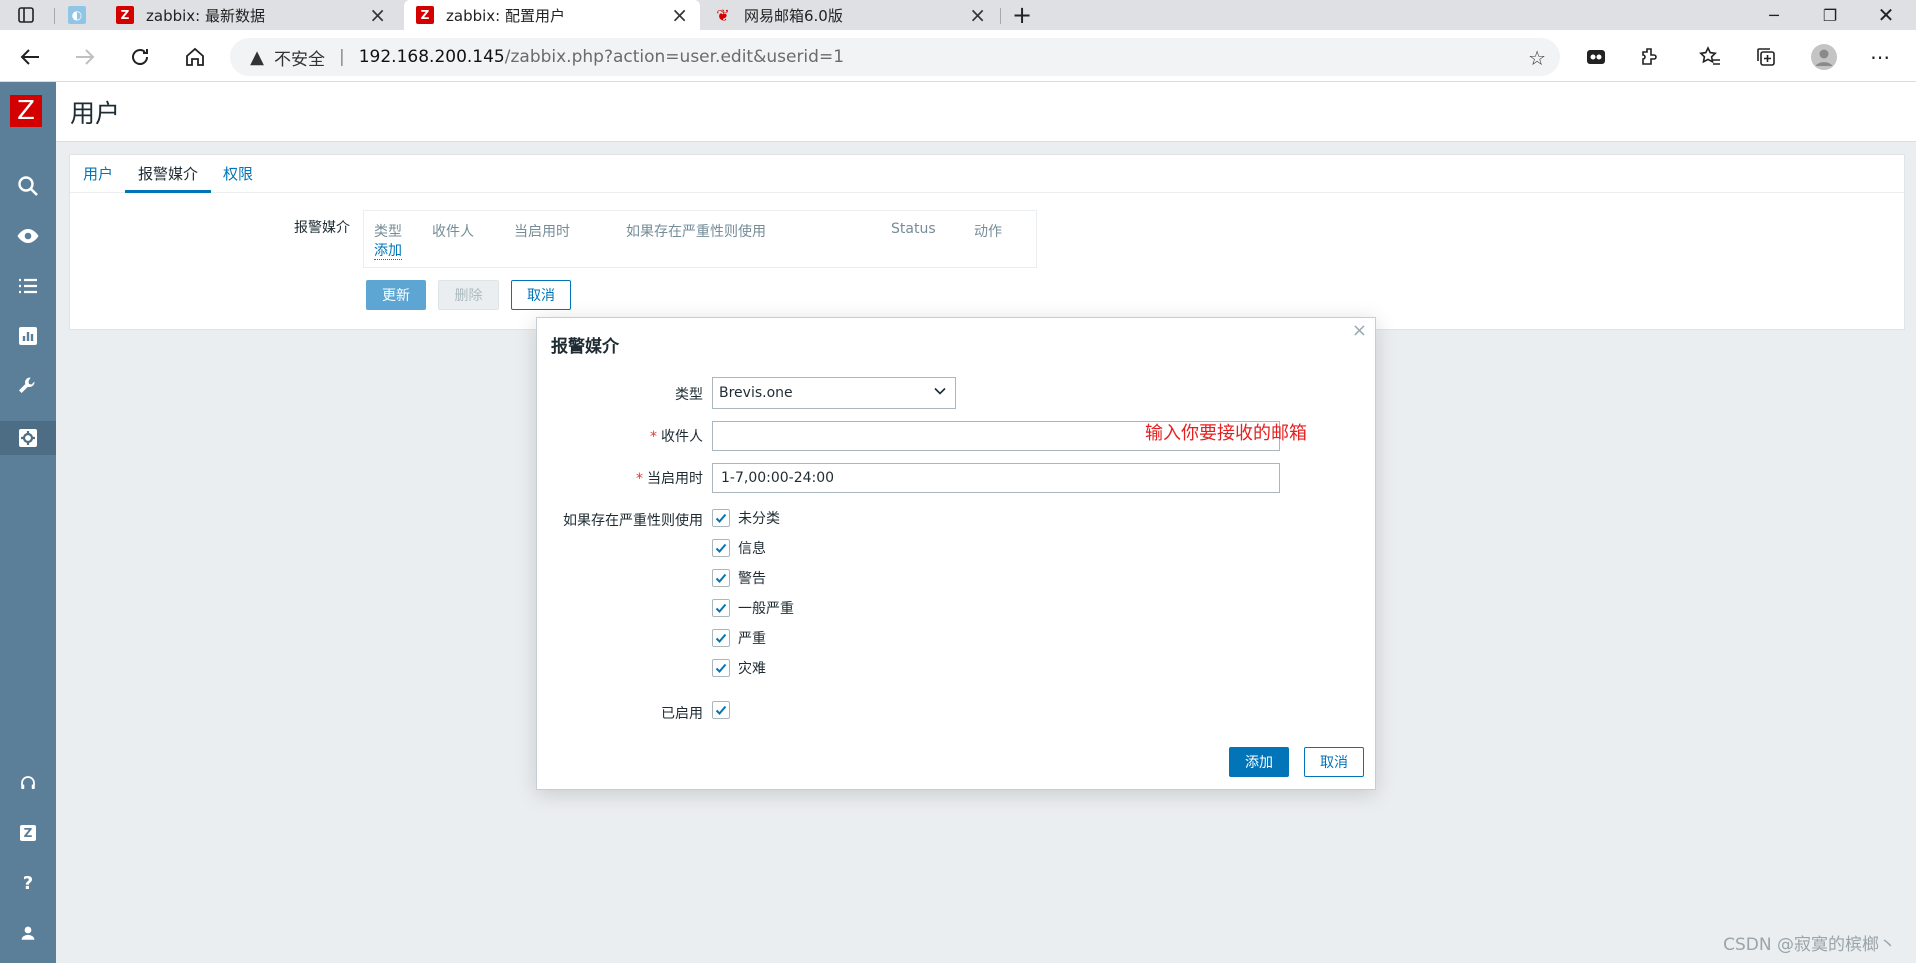  What do you see at coordinates (257, 57) in the screenshot?
I see `warning-icon: ▲` at bounding box center [257, 57].